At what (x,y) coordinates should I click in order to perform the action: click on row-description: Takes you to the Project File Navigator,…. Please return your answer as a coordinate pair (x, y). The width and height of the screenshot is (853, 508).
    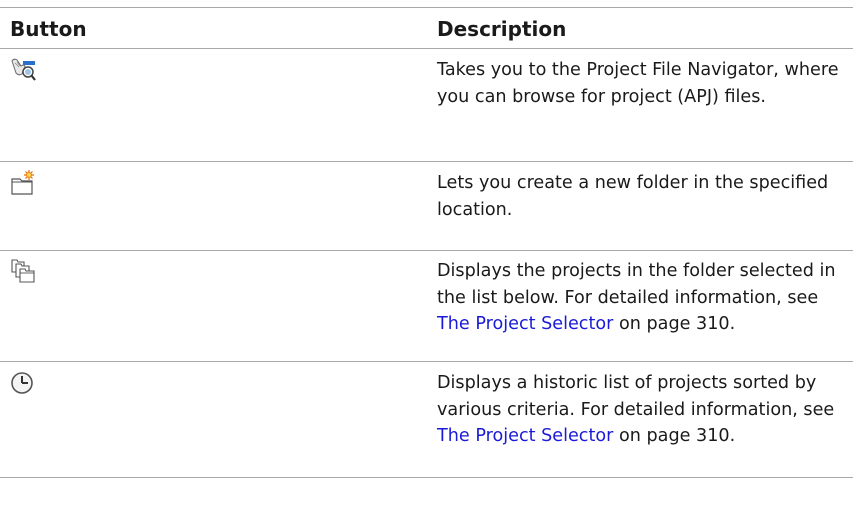
    Looking at the image, I should click on (638, 83).